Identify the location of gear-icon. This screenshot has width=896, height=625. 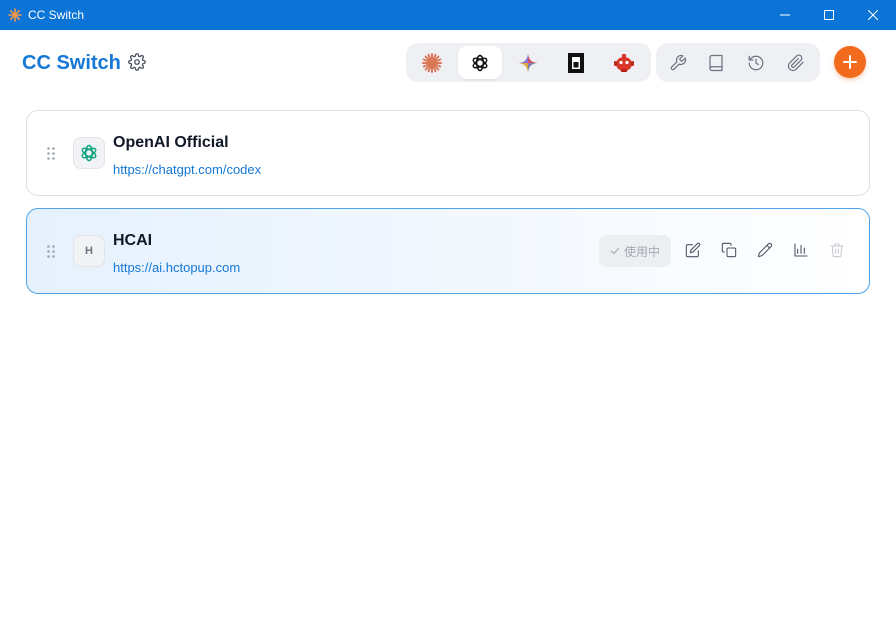
(137, 62).